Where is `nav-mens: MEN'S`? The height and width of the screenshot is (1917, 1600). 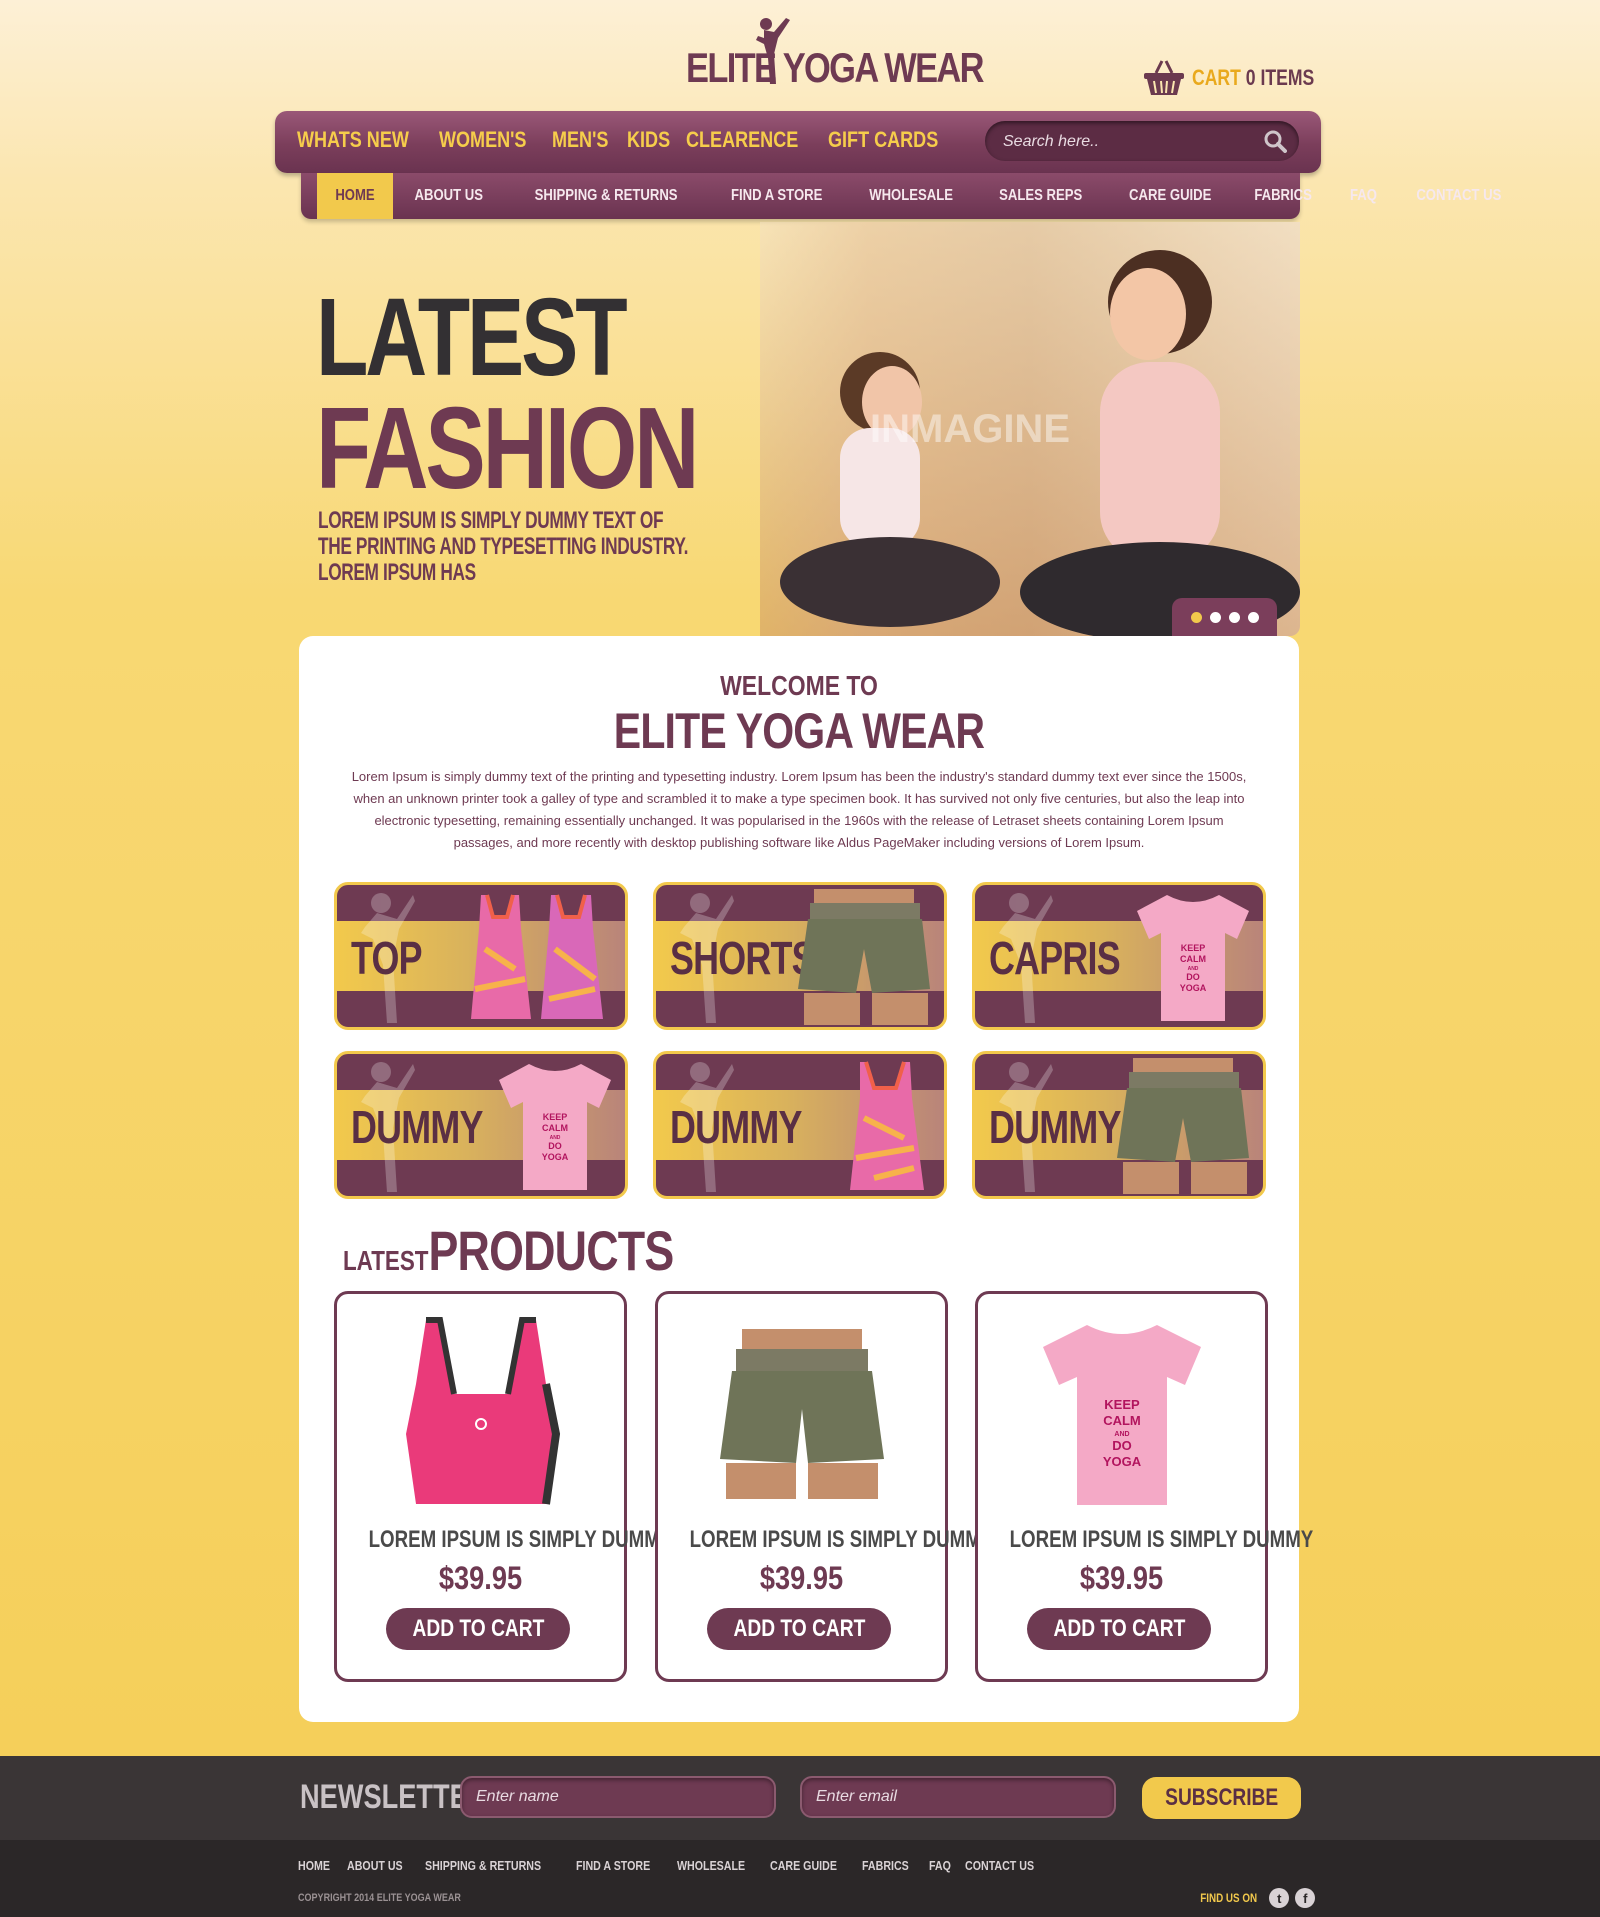
nav-mens: MEN'S is located at coordinates (580, 140).